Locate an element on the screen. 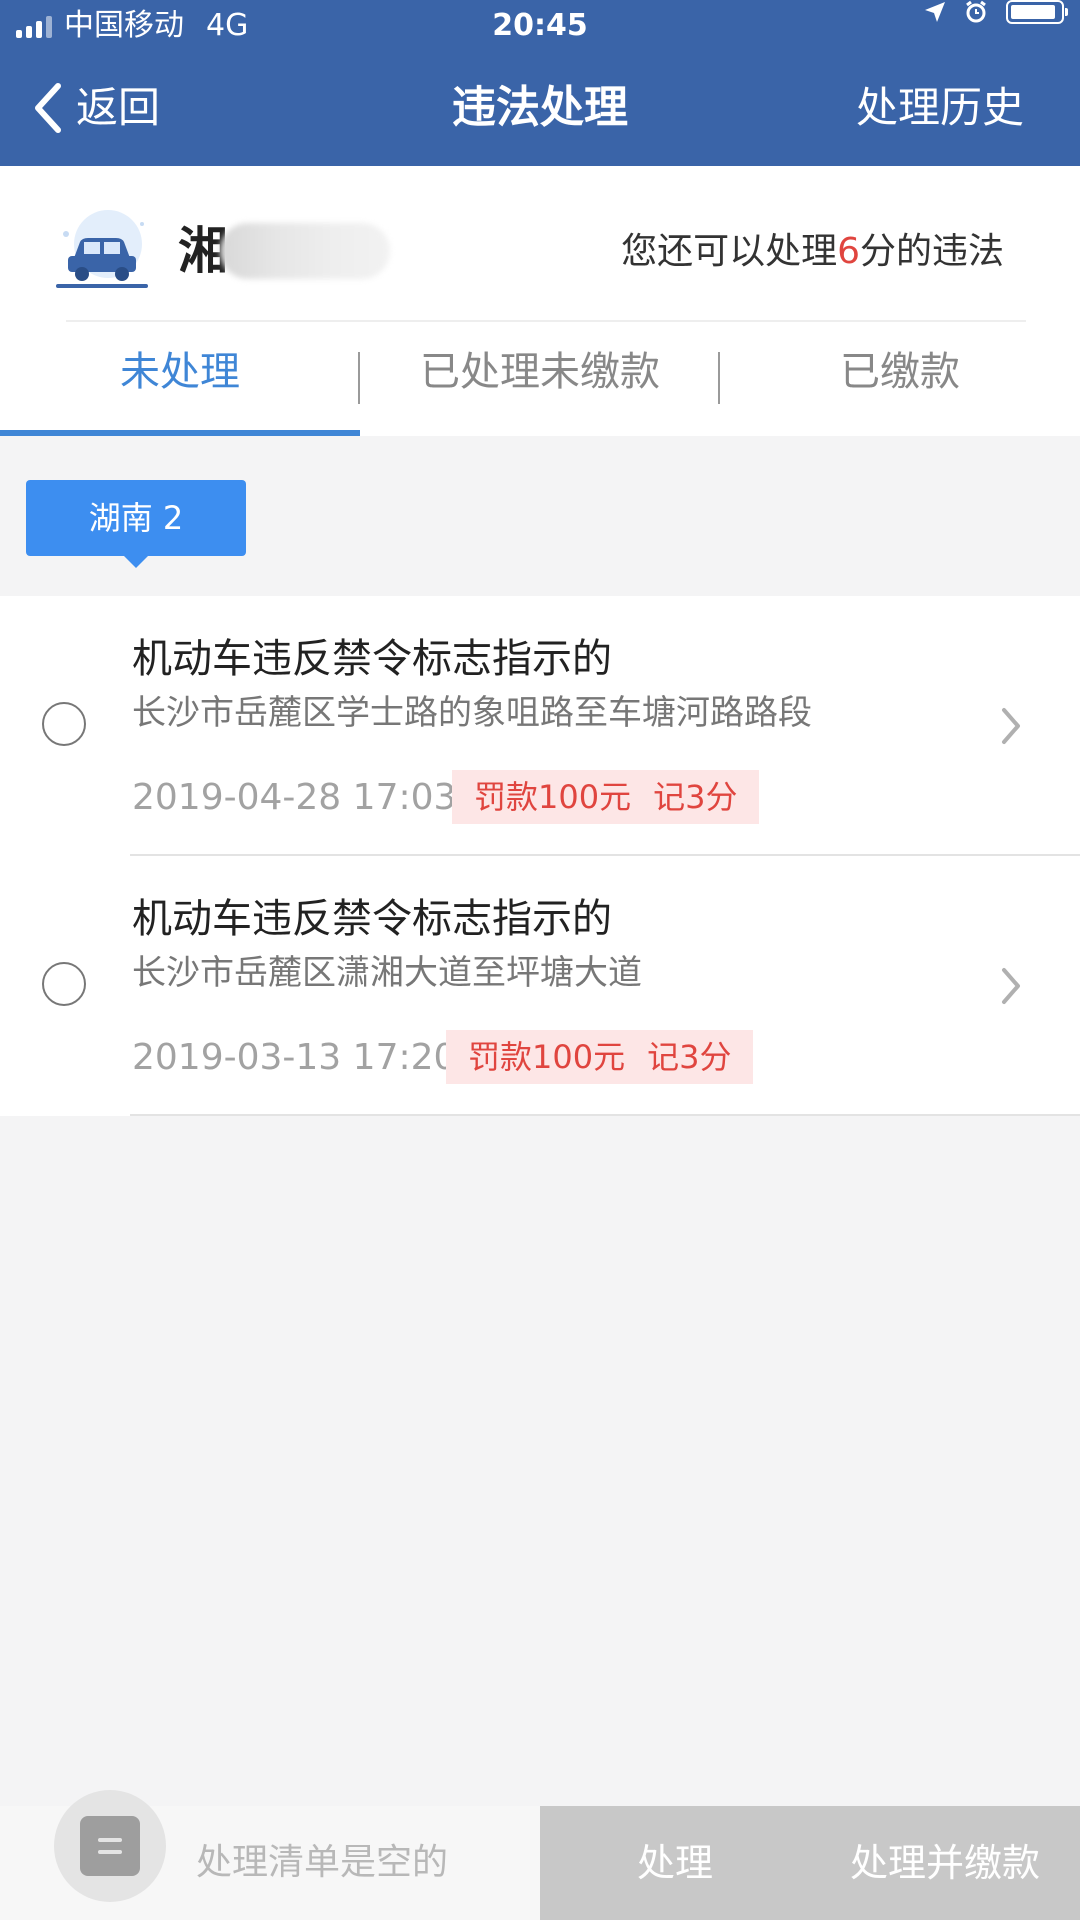 Image resolution: width=1080 pixels, height=1920 pixels. location-arrow-icon is located at coordinates (935, 12).